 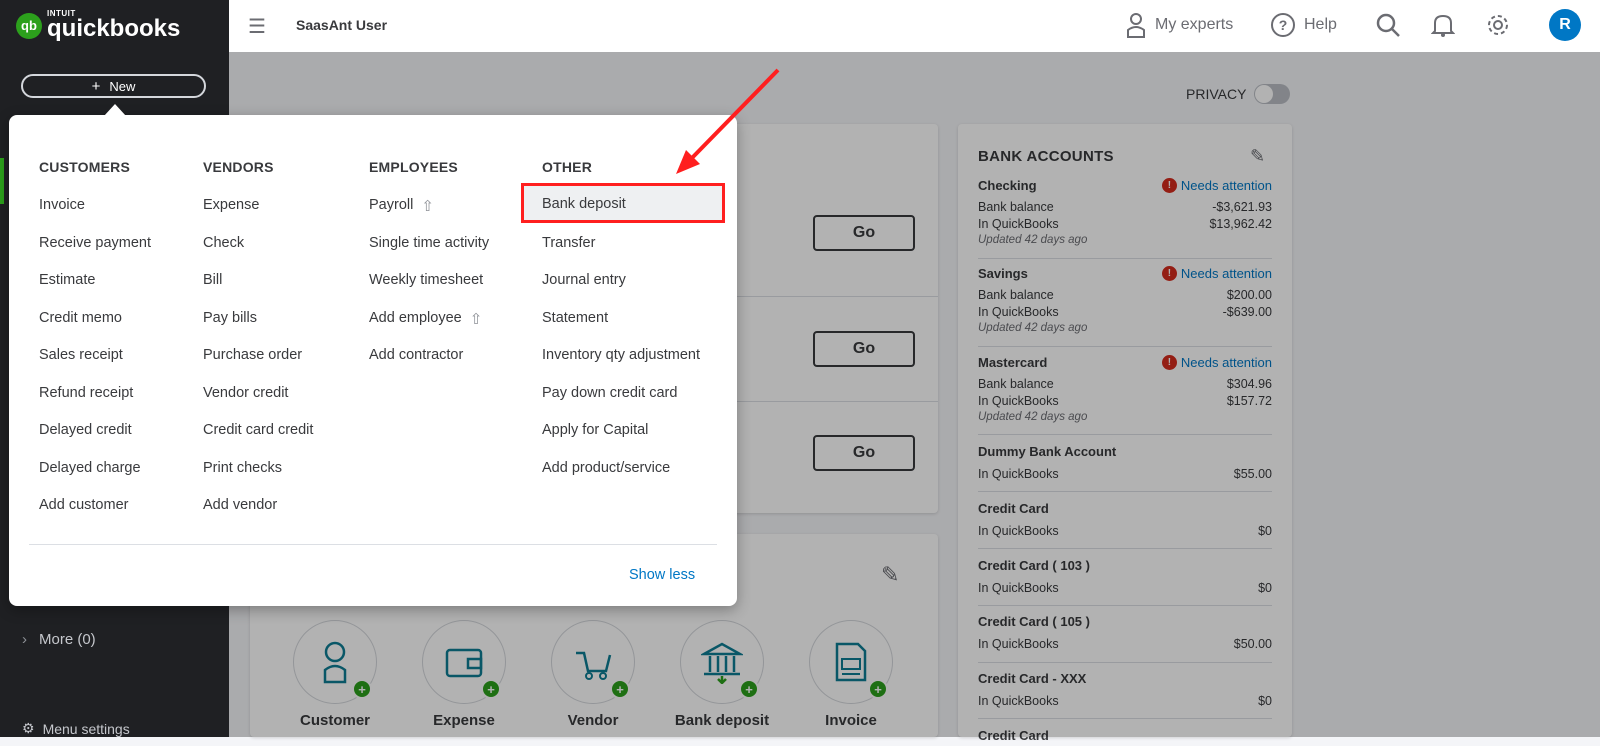 I want to click on menu-item-bank-deposit: Bank deposit, so click(x=584, y=204).